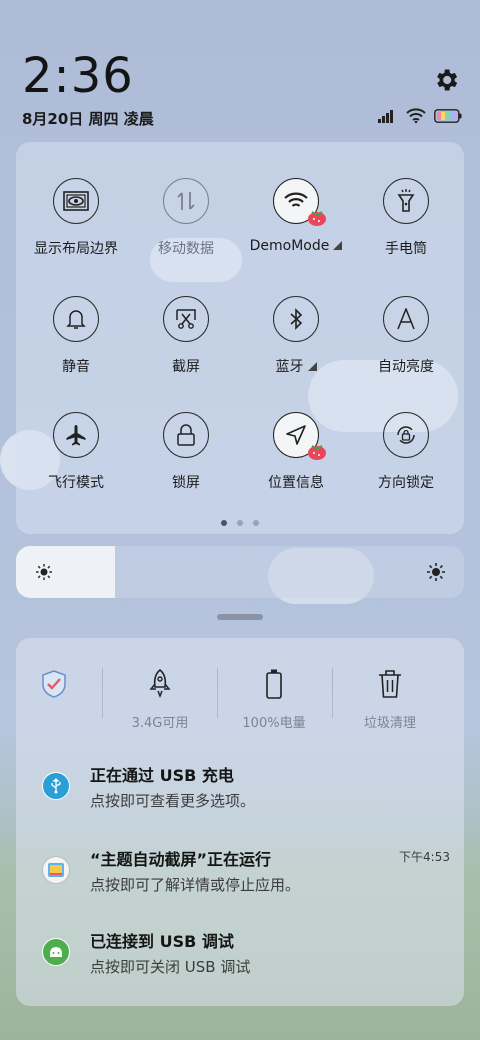  What do you see at coordinates (78, 76) in the screenshot?
I see `clock: 2:36` at bounding box center [78, 76].